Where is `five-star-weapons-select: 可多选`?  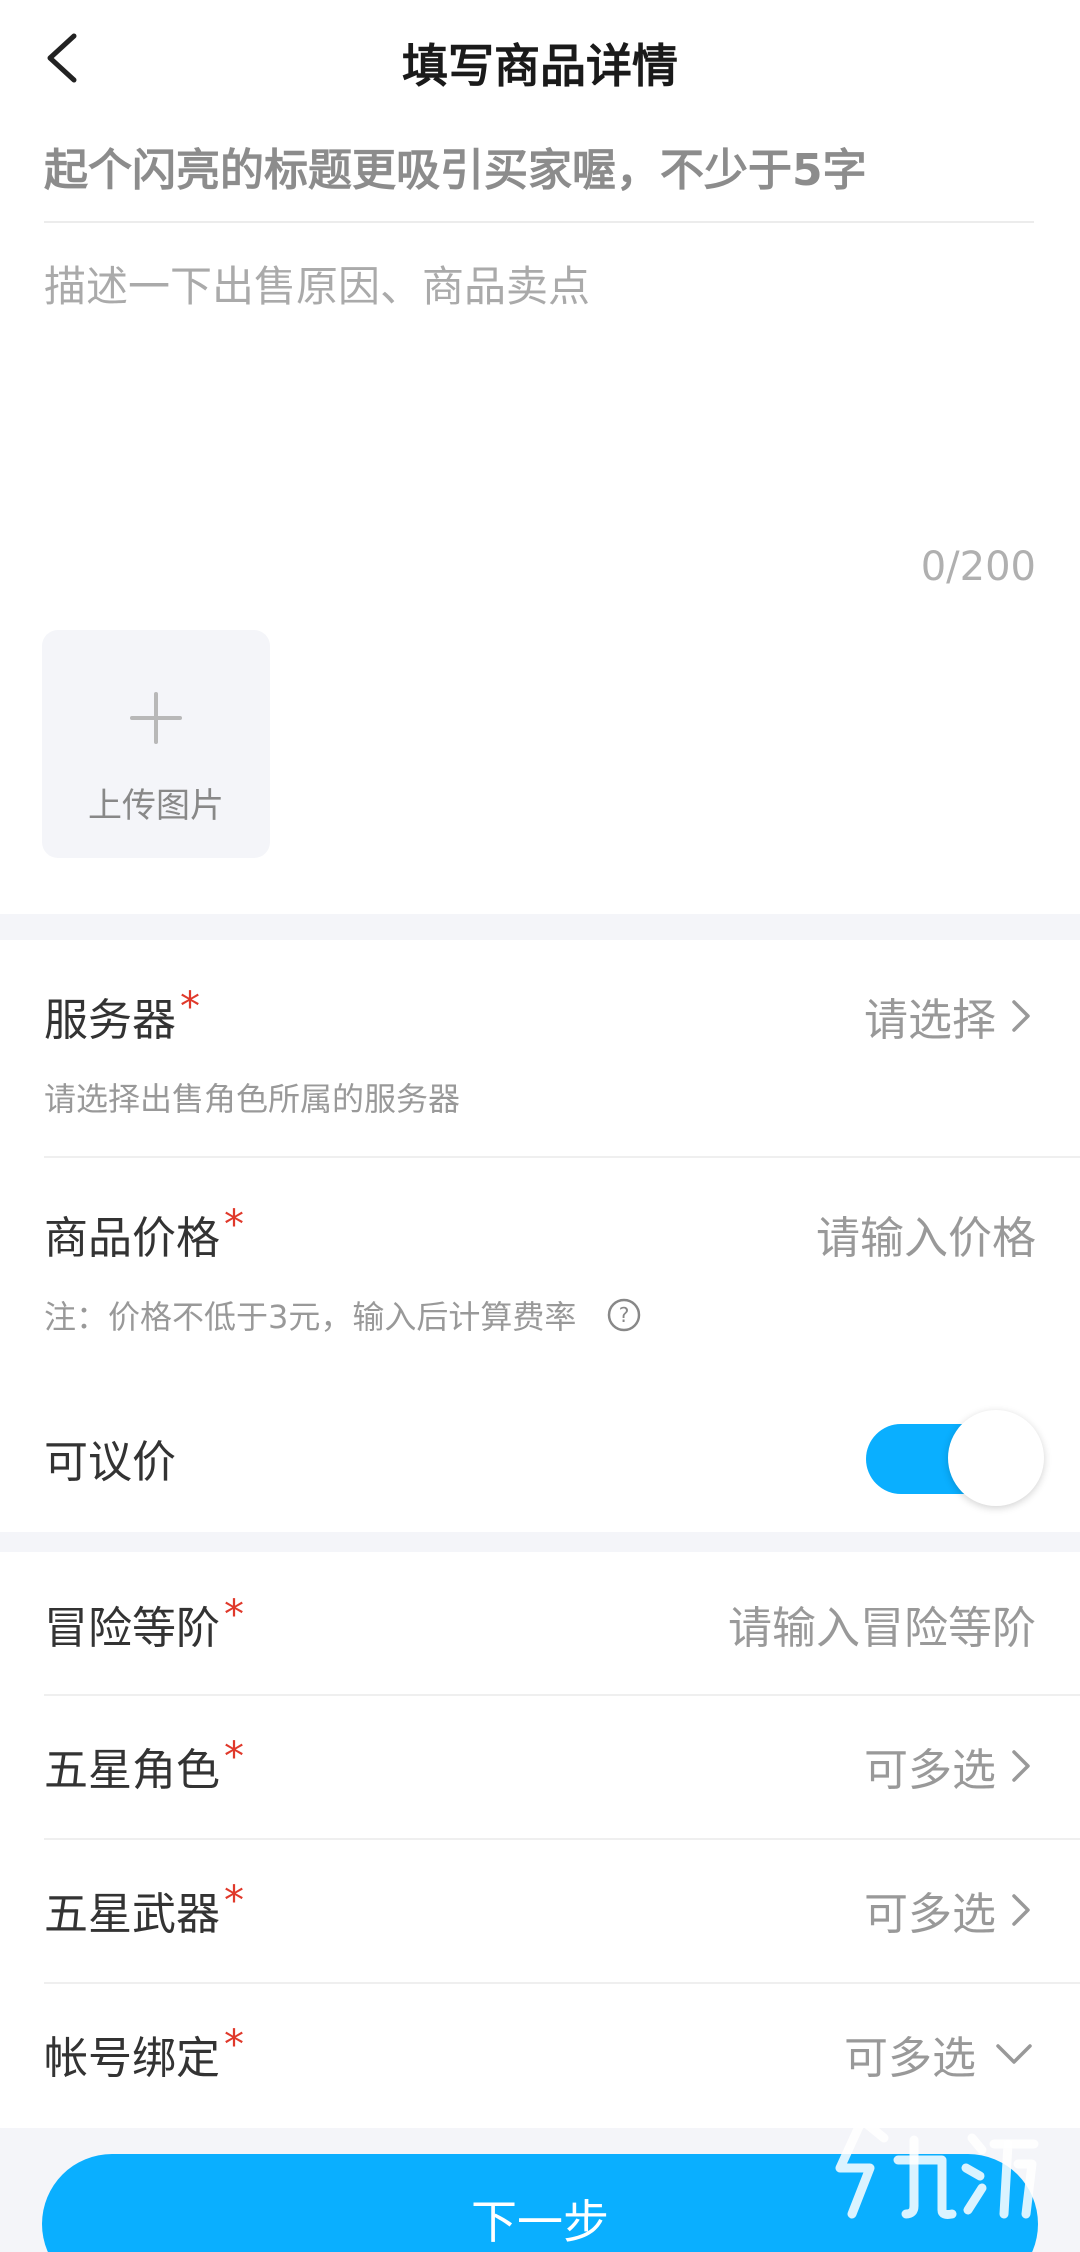 five-star-weapons-select: 可多选 is located at coordinates (950, 1910).